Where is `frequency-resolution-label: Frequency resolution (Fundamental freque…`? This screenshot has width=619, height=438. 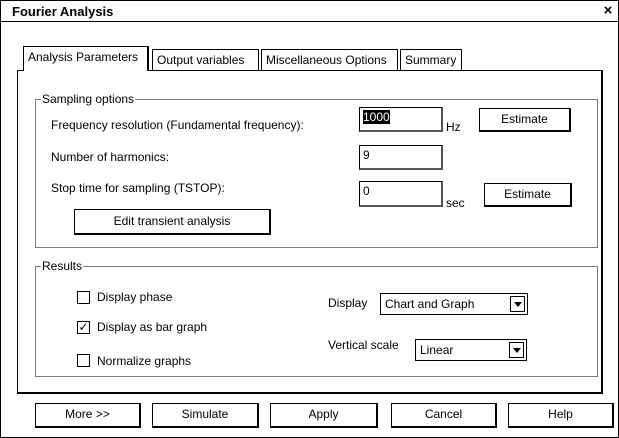 frequency-resolution-label: Frequency resolution (Fundamental freque… is located at coordinates (177, 125).